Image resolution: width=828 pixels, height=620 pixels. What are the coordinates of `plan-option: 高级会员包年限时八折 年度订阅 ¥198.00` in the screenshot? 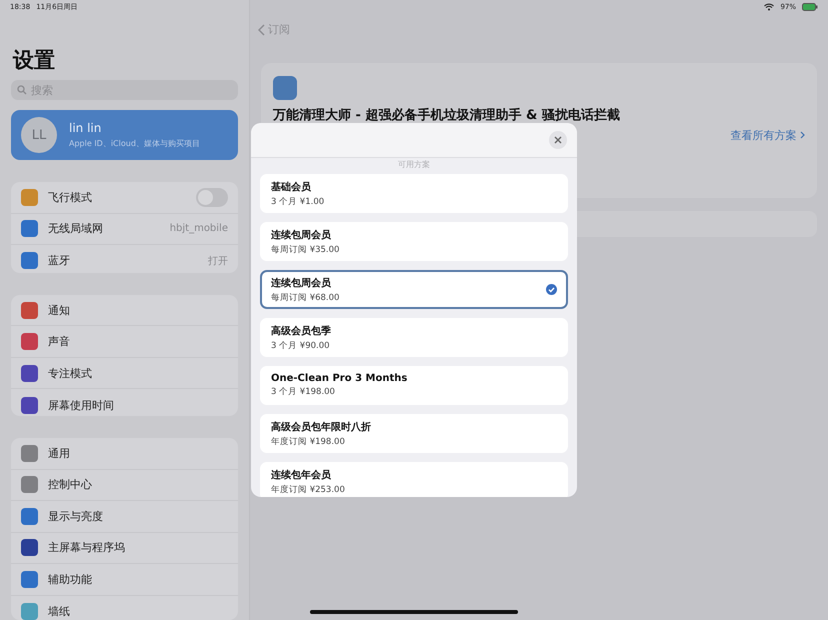 It's located at (414, 433).